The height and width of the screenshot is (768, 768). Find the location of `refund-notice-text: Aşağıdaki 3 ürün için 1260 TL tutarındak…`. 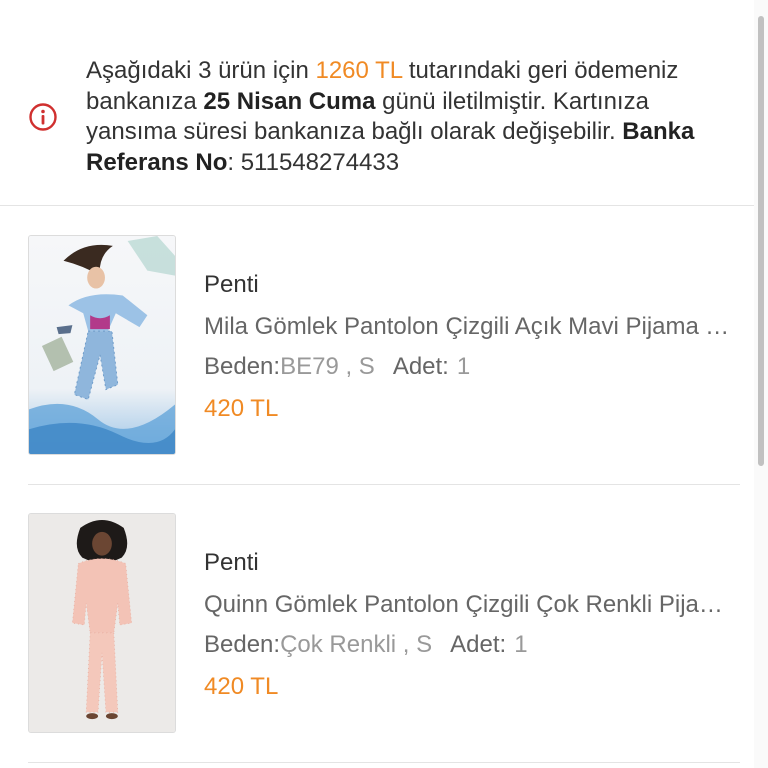

refund-notice-text: Aşağıdaki 3 ürün için 1260 TL tutarındak… is located at coordinates (411, 117).